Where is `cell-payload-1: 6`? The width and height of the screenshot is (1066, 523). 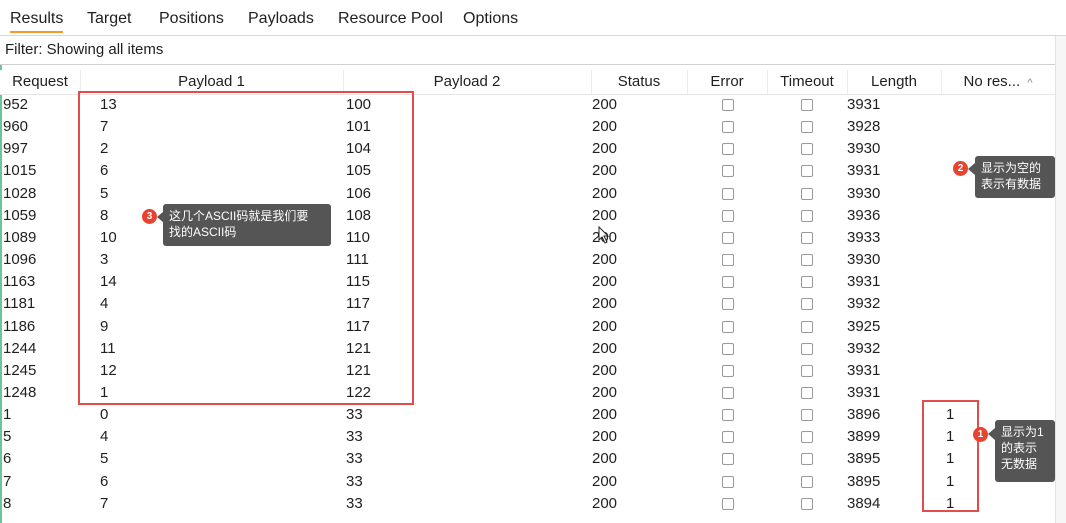 cell-payload-1: 6 is located at coordinates (104, 481).